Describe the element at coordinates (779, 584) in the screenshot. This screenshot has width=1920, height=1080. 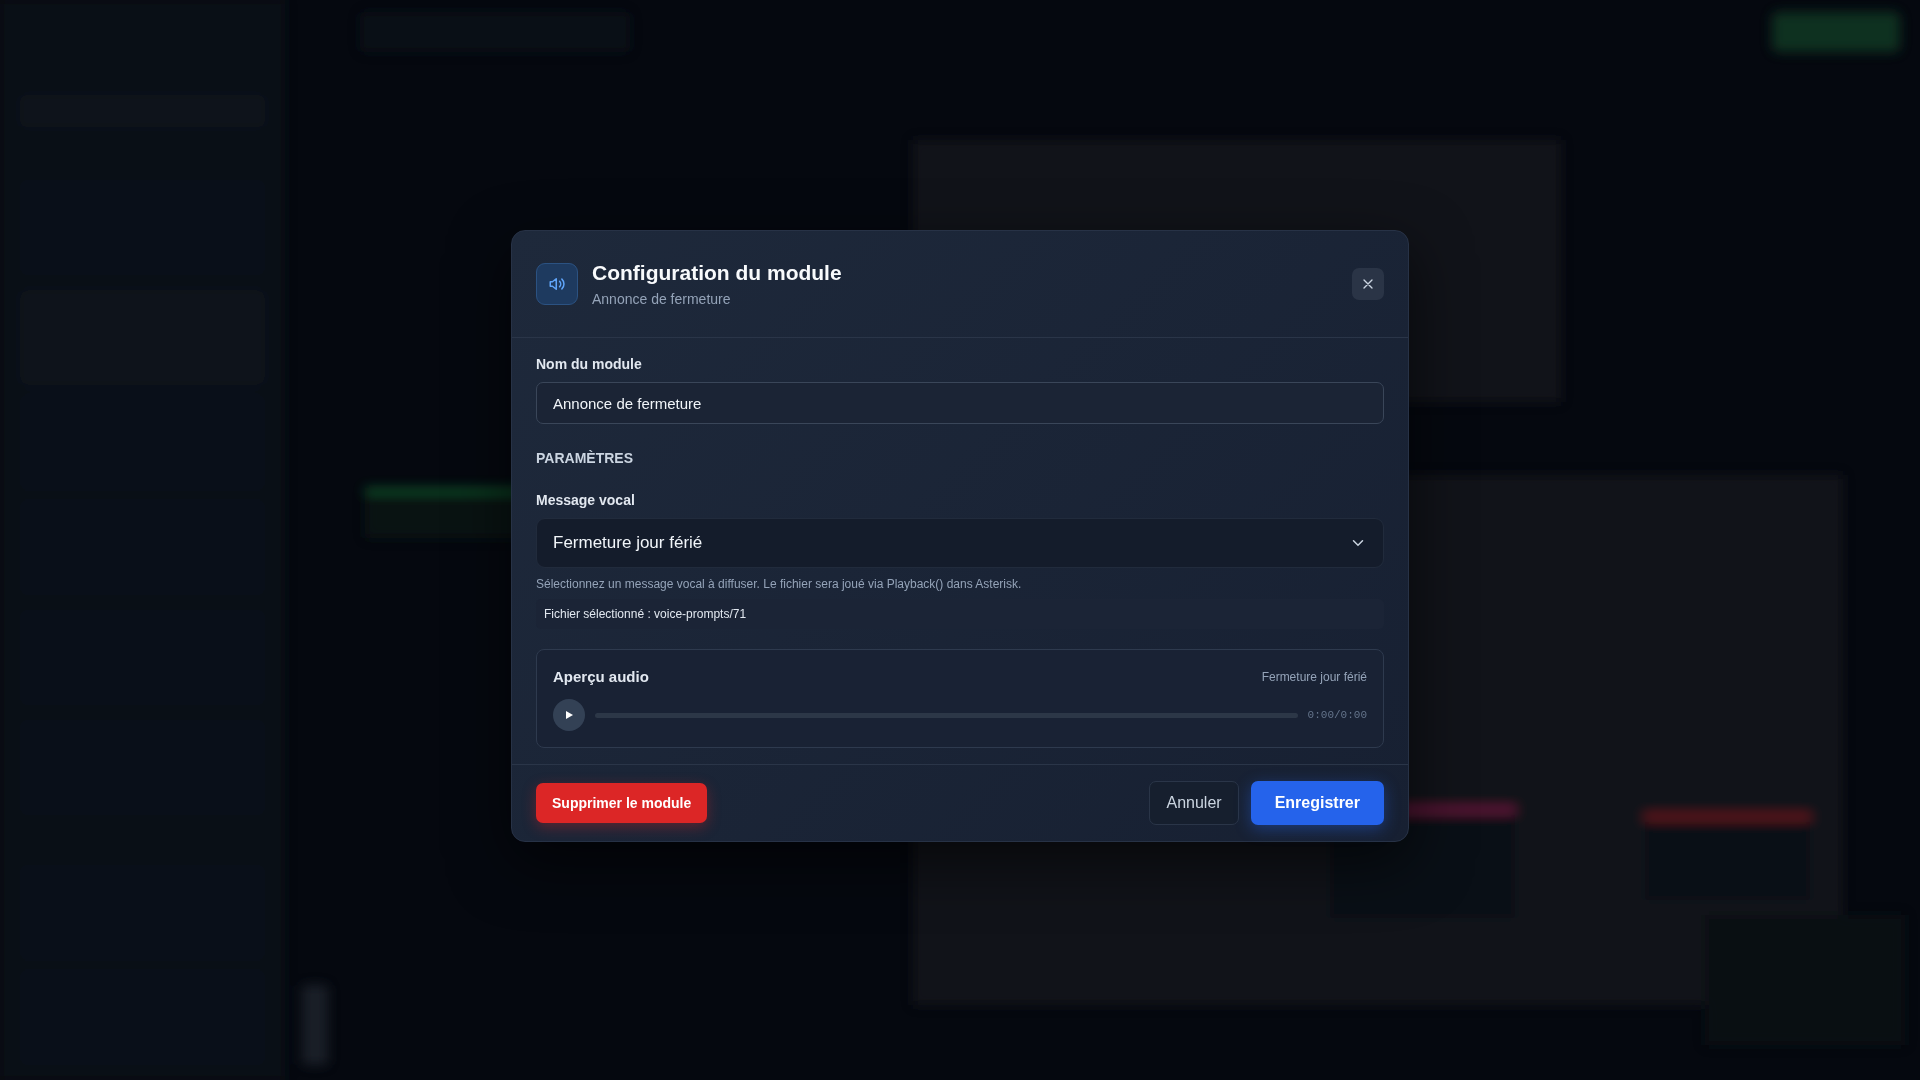
I see `help-text: Sélectionnez un message vocal à diffuser. Le fichier sera joué via Playback() dans Asterisk.` at that location.